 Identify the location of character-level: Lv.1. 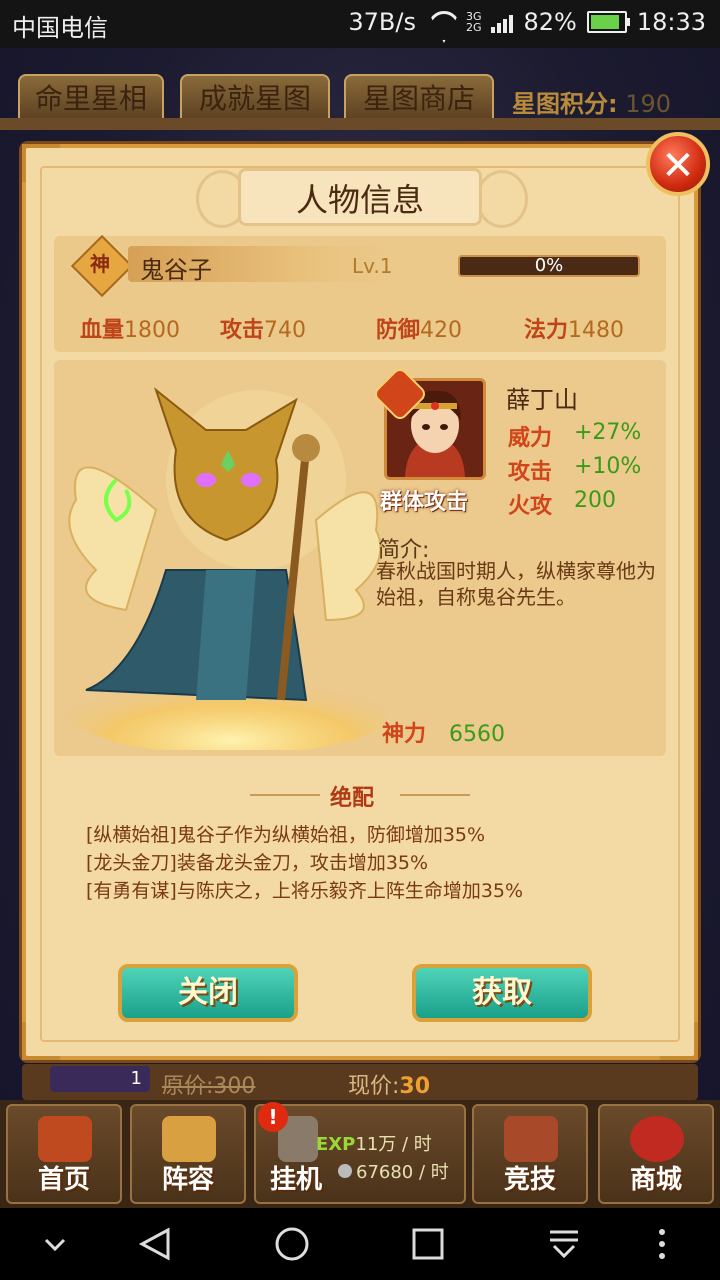
(372, 266).